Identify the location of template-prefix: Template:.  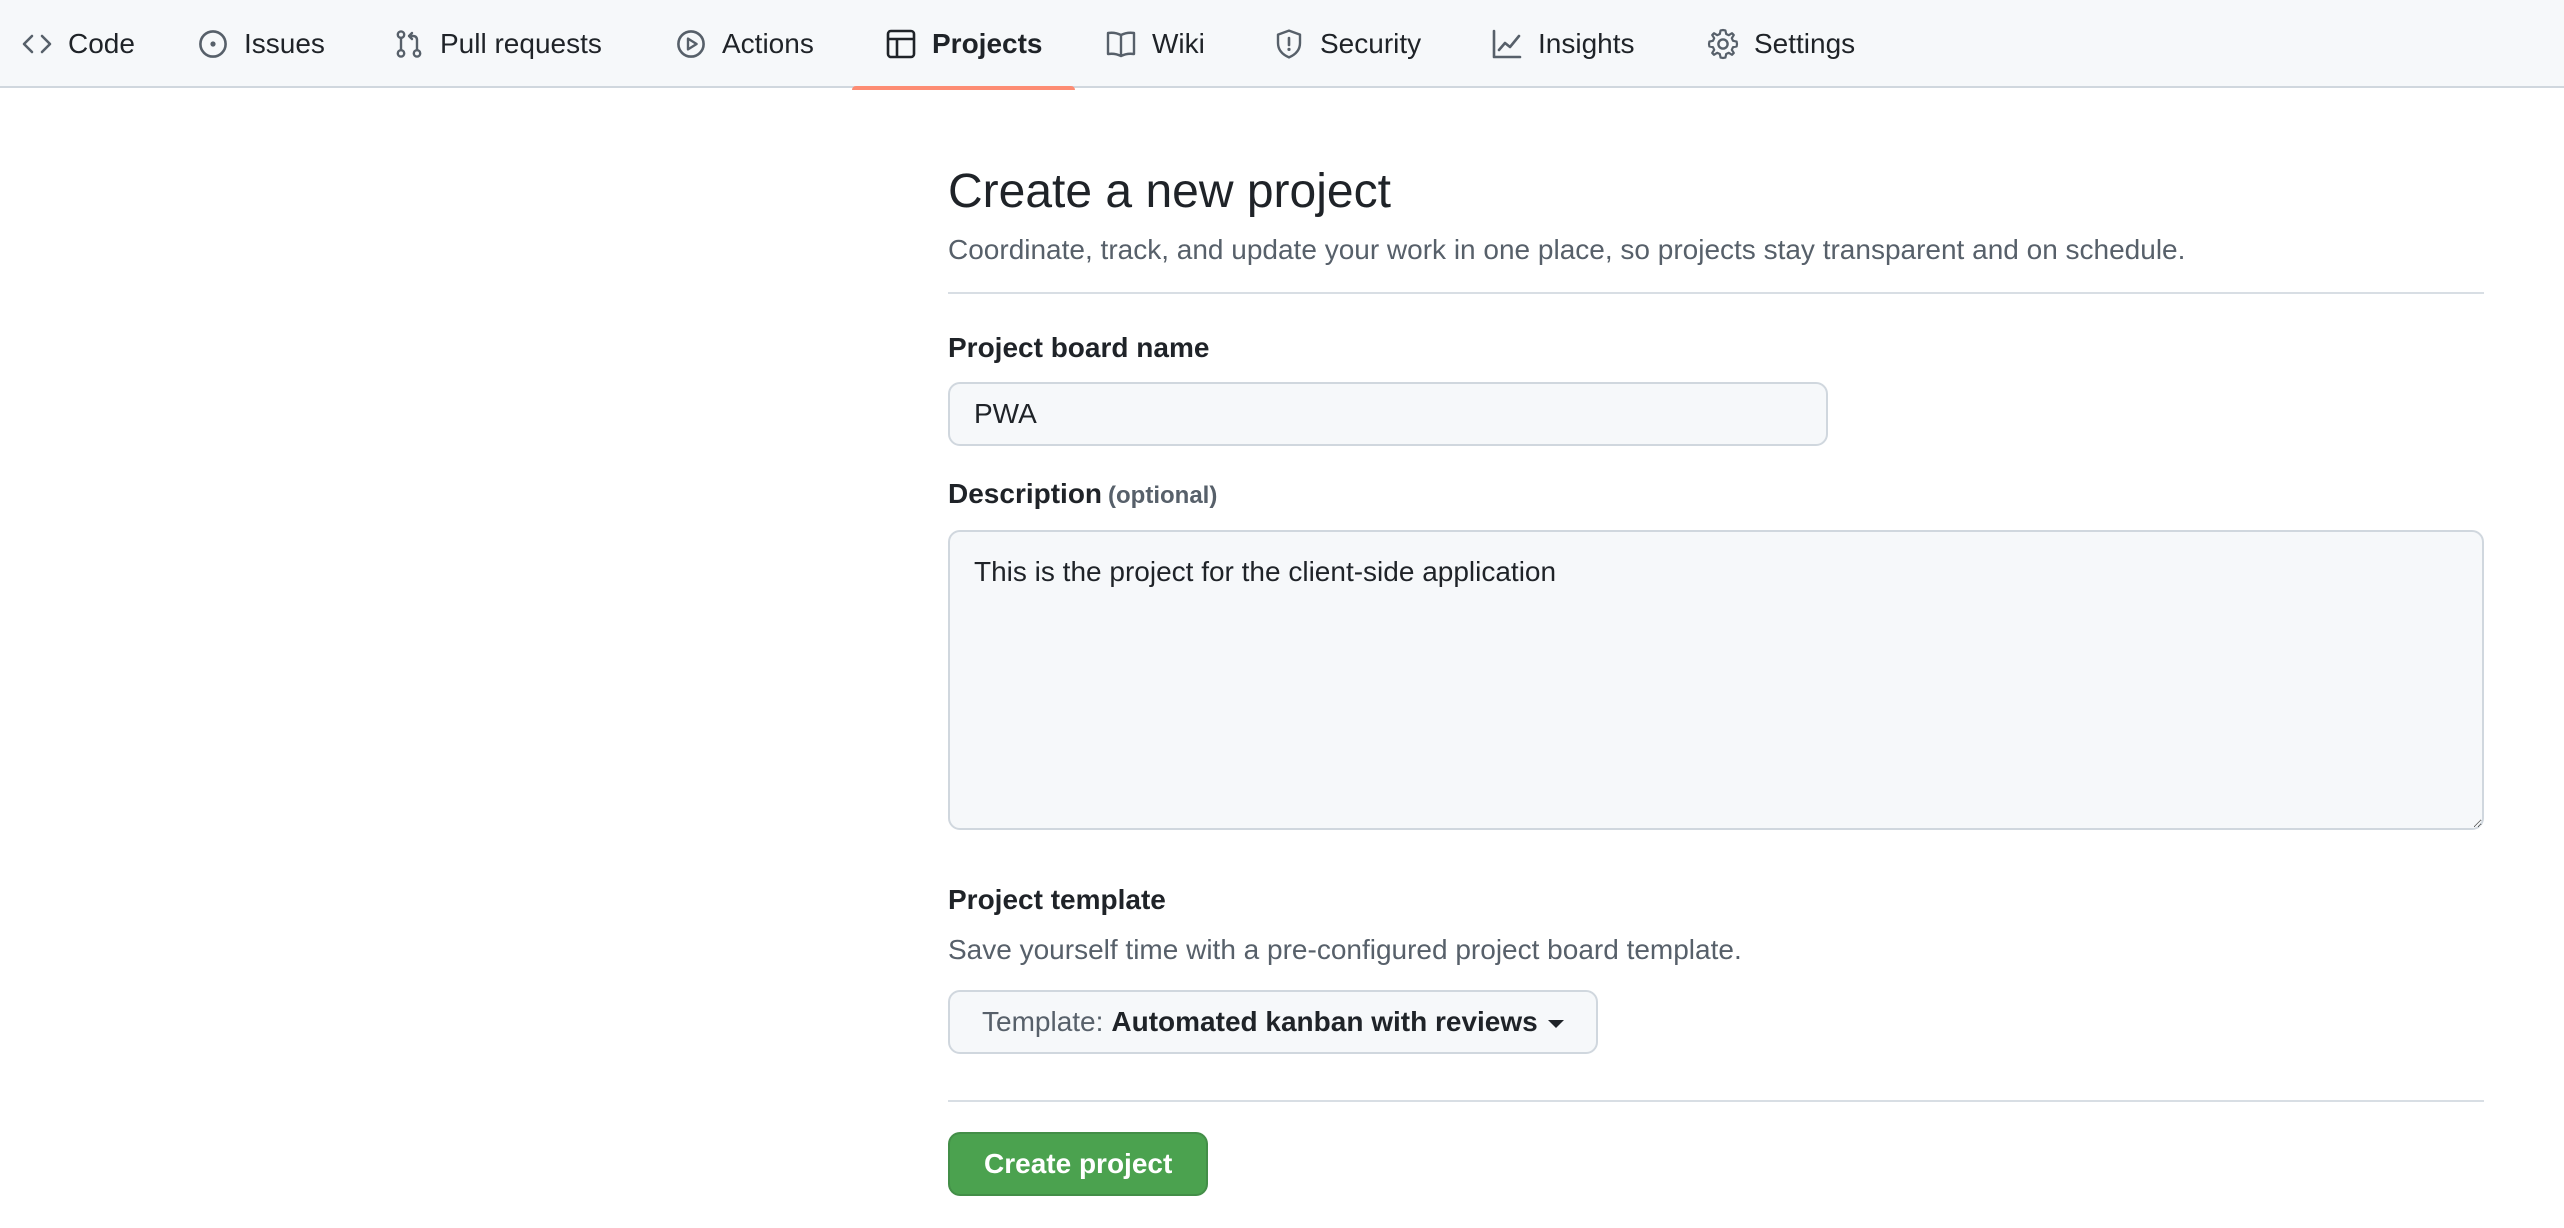
(1043, 1021).